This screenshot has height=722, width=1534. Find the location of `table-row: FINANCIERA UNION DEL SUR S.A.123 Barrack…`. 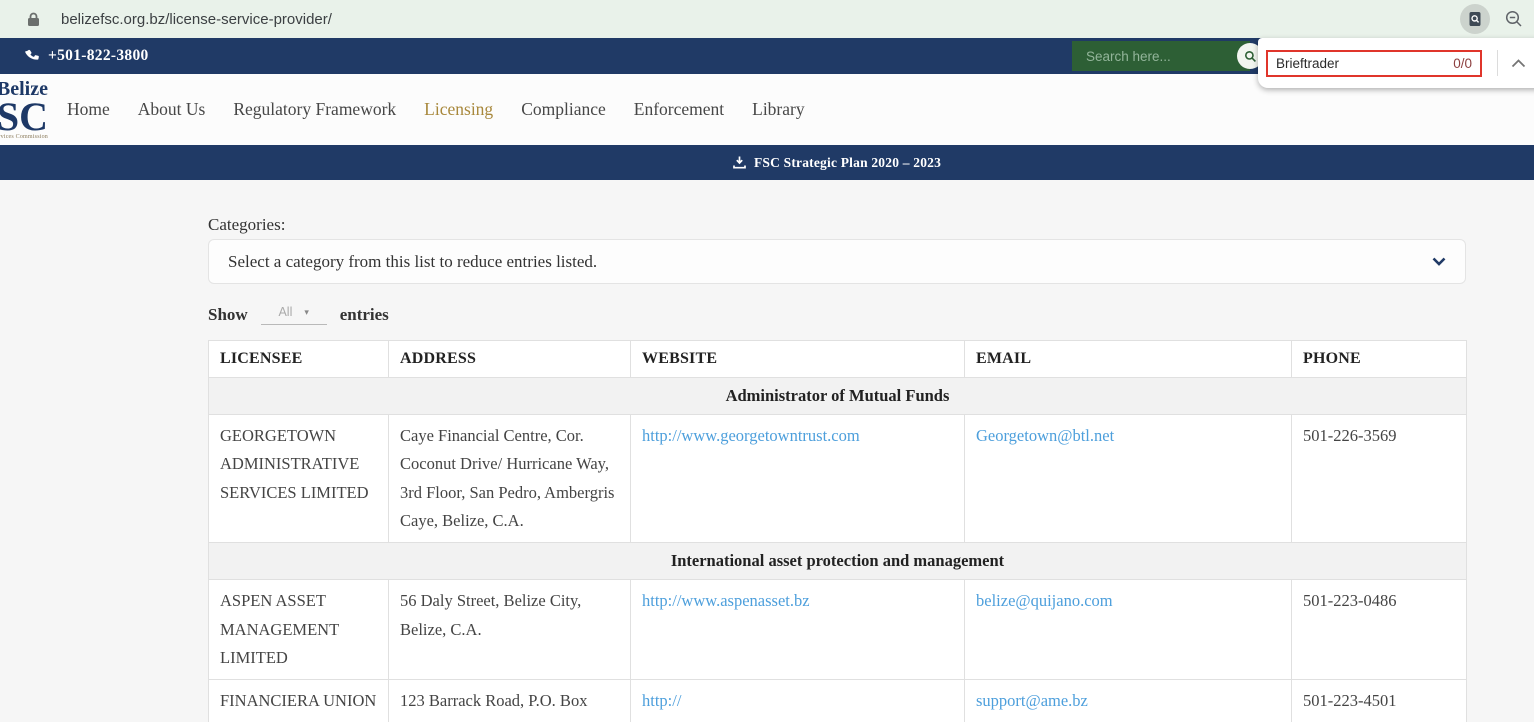

table-row: FINANCIERA UNION DEL SUR S.A.123 Barrack… is located at coordinates (837, 700).